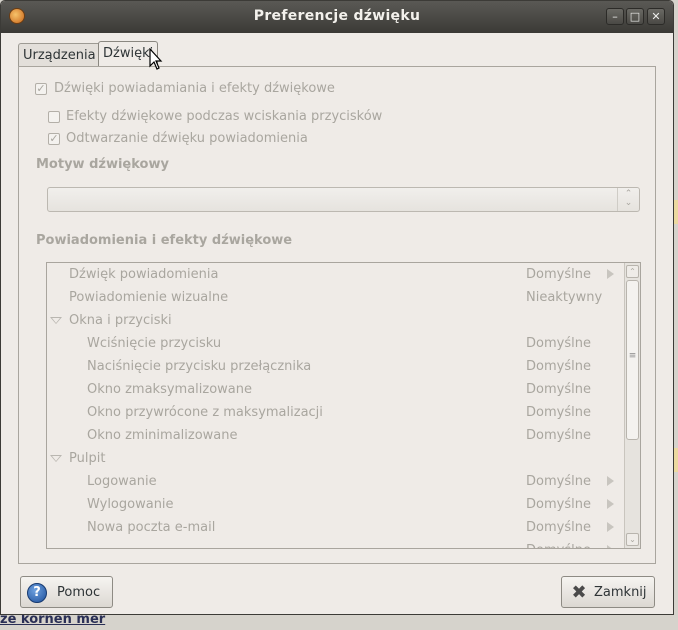 This screenshot has height=630, width=678. Describe the element at coordinates (187, 138) in the screenshot. I see `notification-sound-label: Odtwarzanie dźwięku powiadomienia` at that location.